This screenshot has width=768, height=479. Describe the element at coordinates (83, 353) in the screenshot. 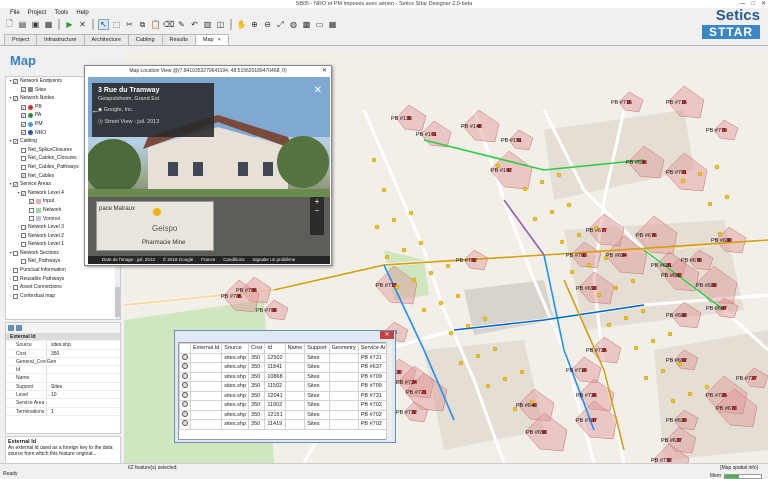

I see `property-value: 350` at that location.